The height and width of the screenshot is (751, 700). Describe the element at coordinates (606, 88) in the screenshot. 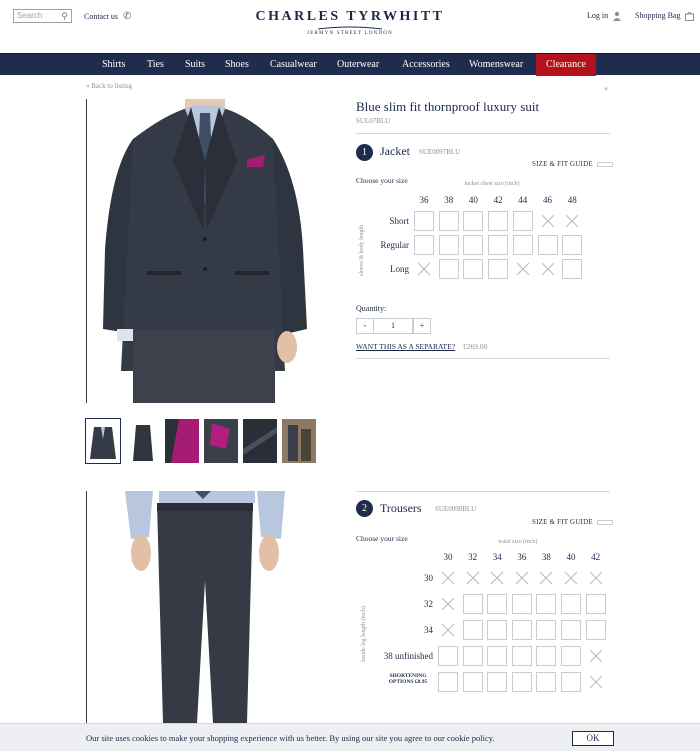

I see `collapse-panel-icon: «` at that location.